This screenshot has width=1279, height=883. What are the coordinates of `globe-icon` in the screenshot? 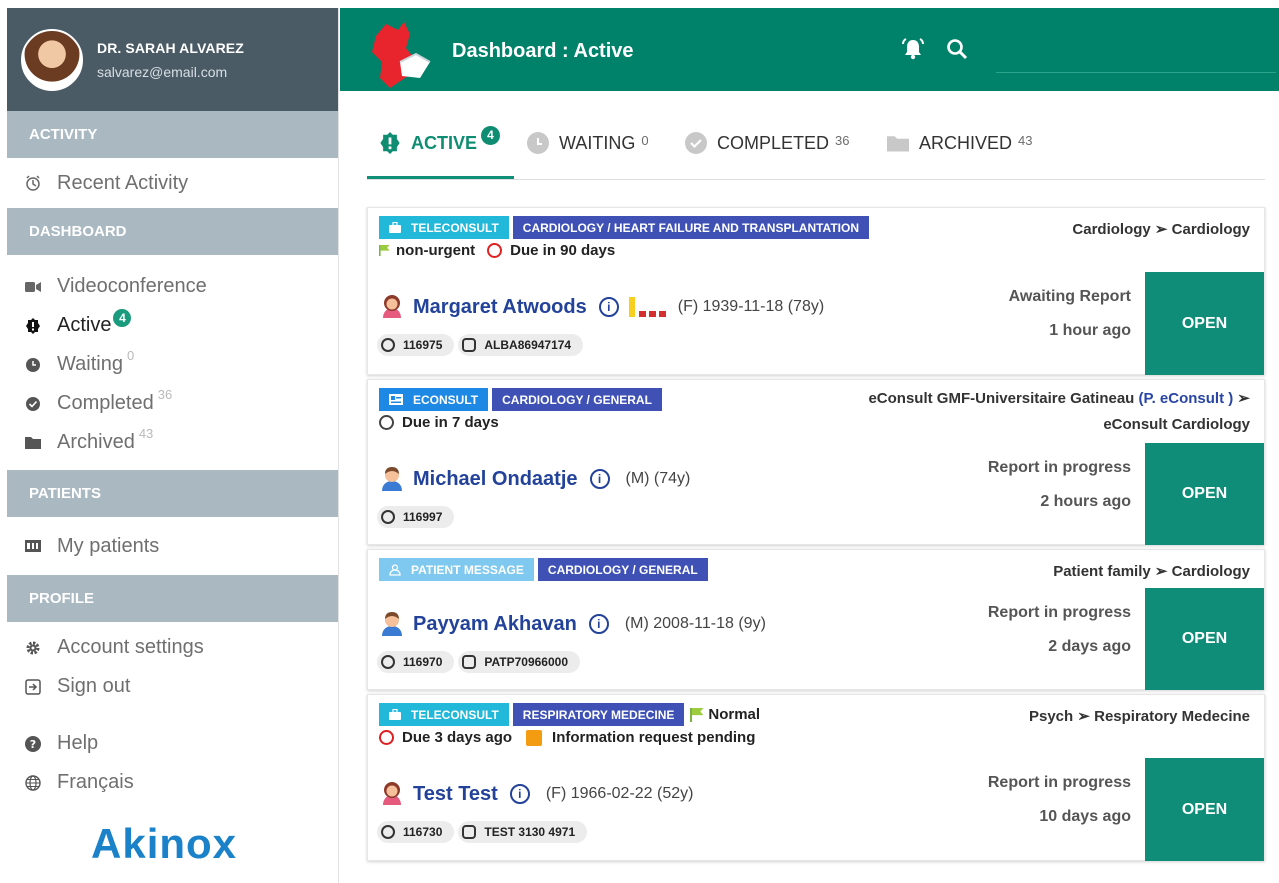 It's located at (33, 782).